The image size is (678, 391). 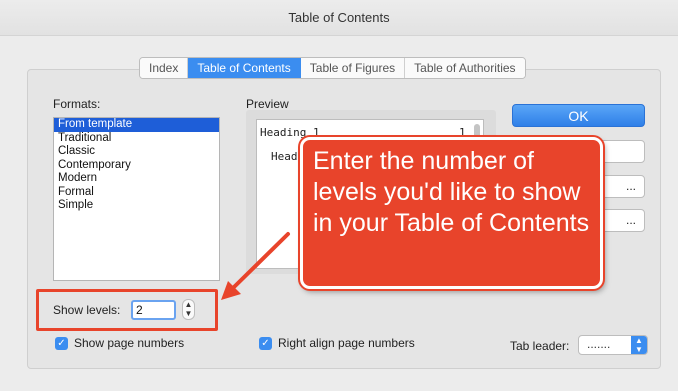 I want to click on callout-arrow, so click(x=255, y=266).